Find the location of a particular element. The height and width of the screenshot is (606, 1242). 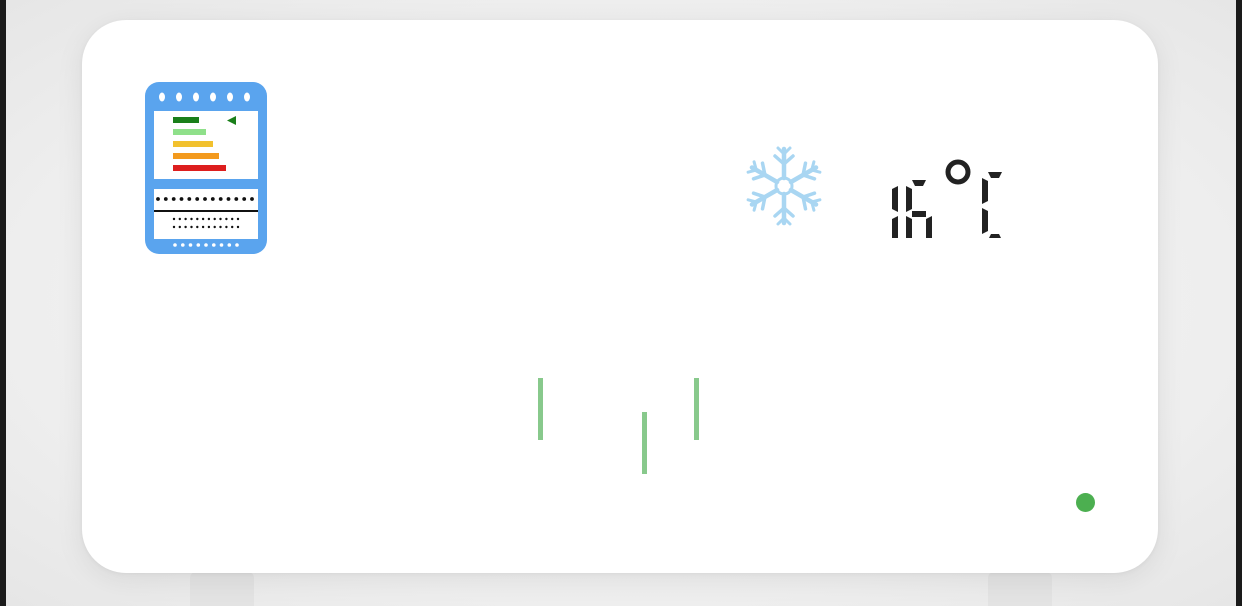

airflow-lines-icon is located at coordinates (618, 426).